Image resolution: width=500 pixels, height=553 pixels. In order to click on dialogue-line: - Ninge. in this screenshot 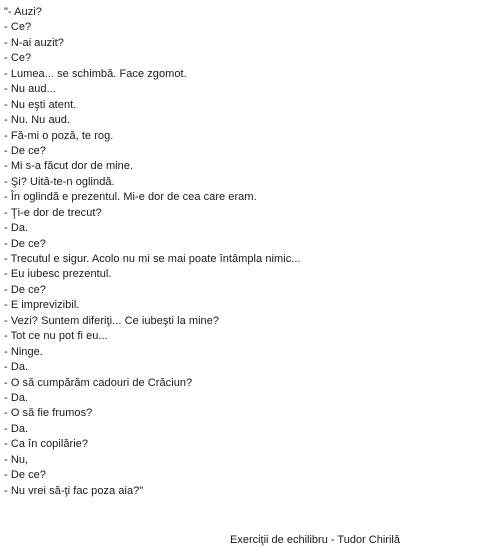, I will do `click(23, 351)`.